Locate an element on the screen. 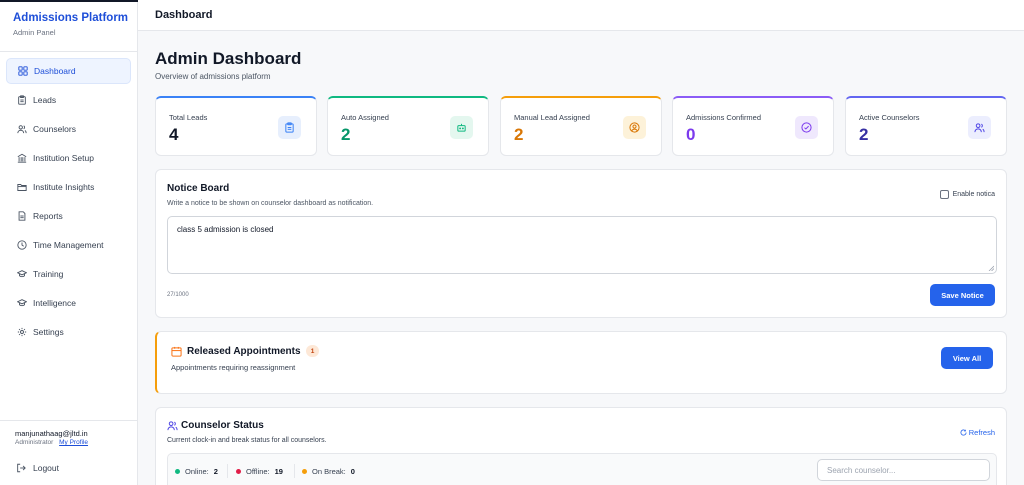 This screenshot has width=1024, height=485. stat-value: 4 is located at coordinates (174, 134).